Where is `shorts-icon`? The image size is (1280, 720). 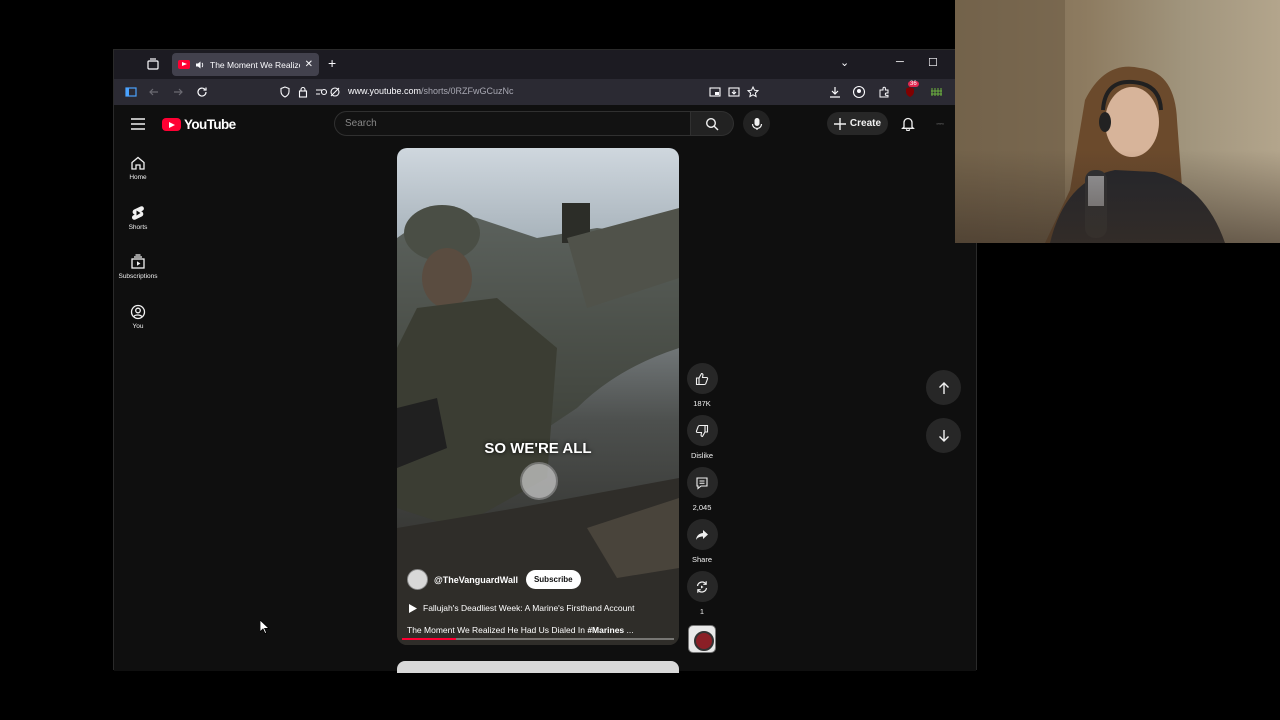 shorts-icon is located at coordinates (138, 213).